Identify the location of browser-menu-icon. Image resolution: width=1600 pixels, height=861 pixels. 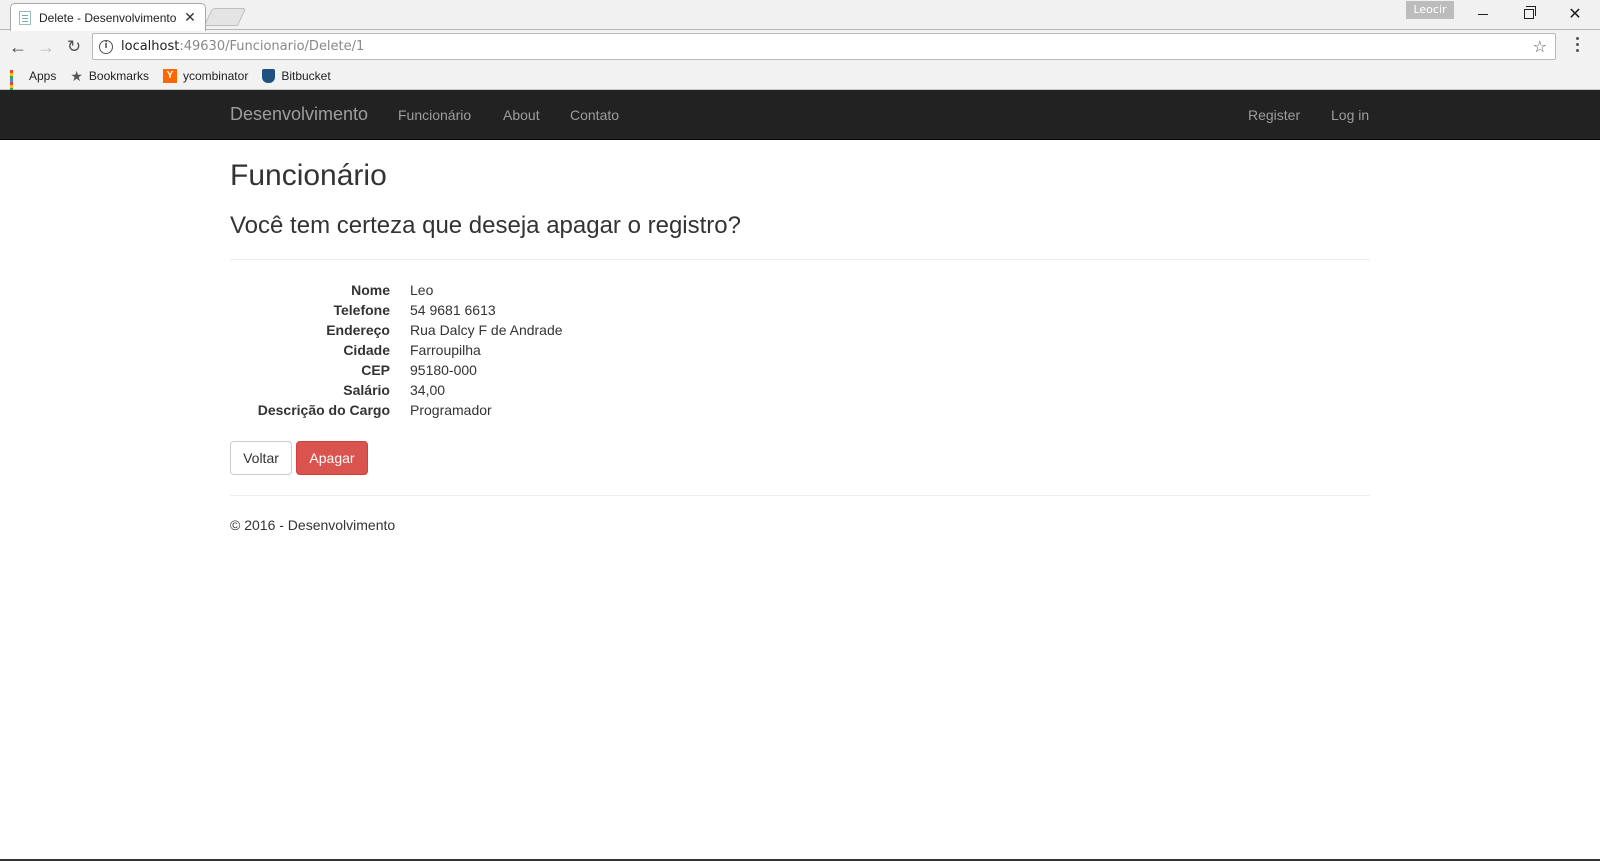
(1578, 47).